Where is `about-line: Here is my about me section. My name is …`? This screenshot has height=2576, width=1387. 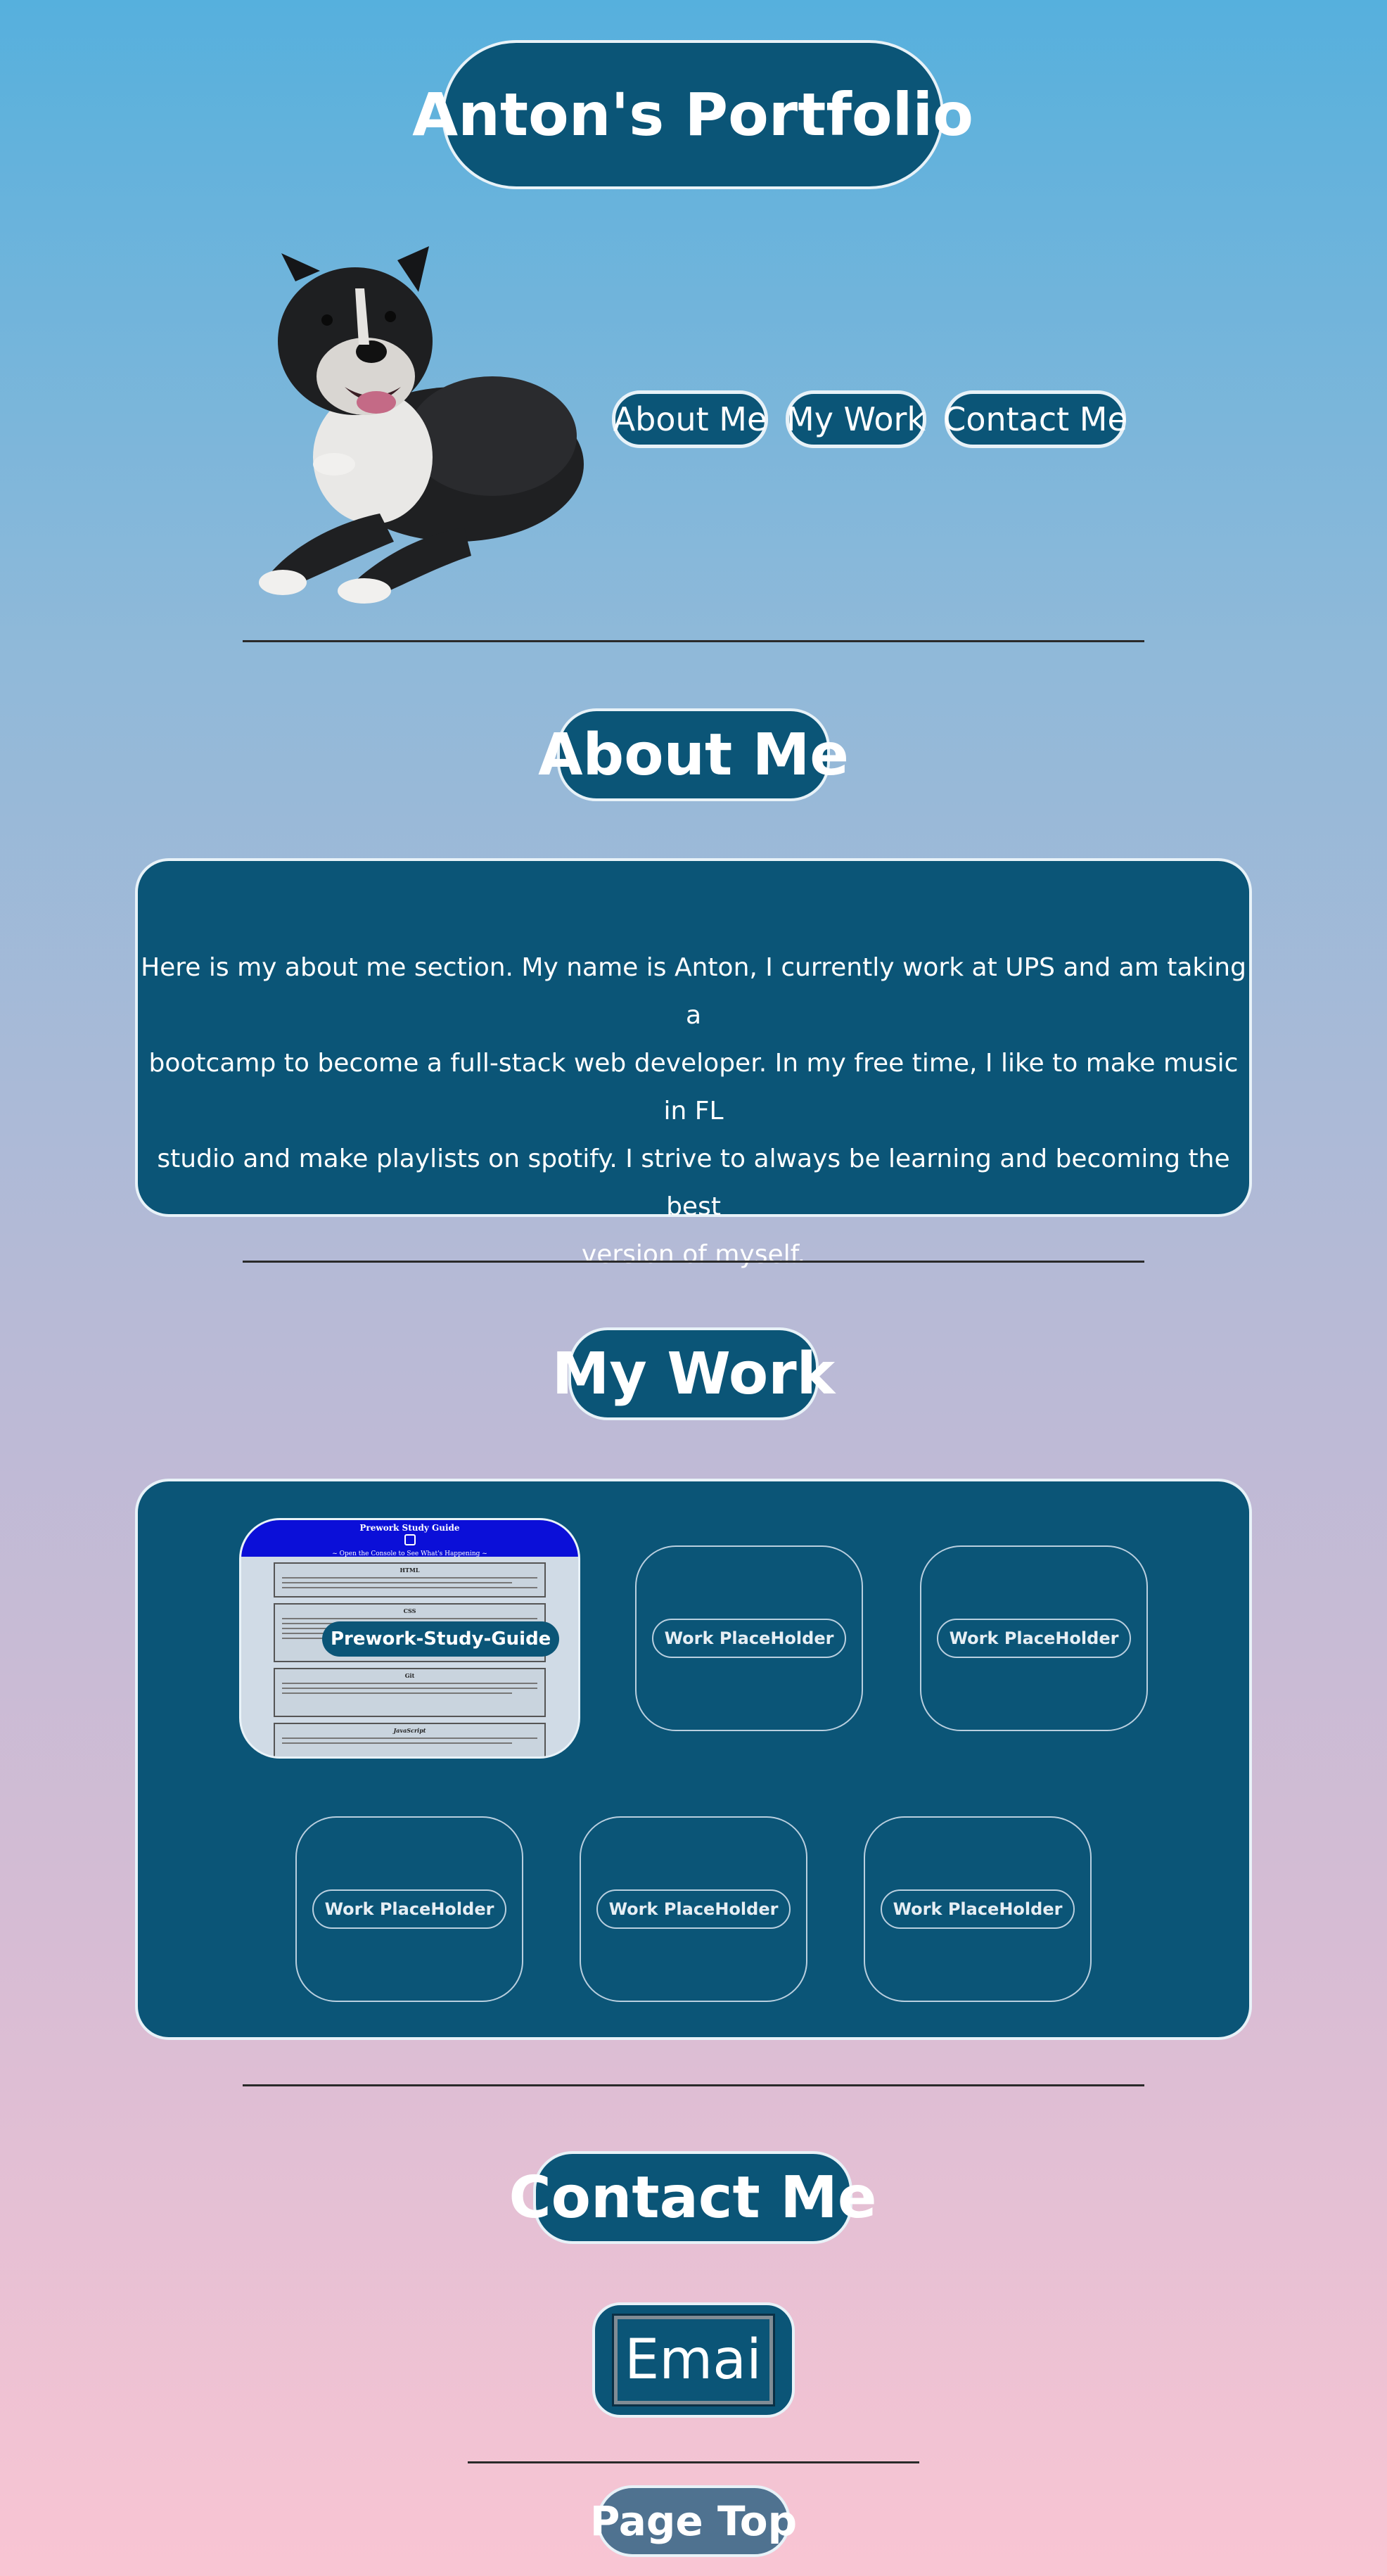 about-line: Here is my about me section. My name is … is located at coordinates (693, 991).